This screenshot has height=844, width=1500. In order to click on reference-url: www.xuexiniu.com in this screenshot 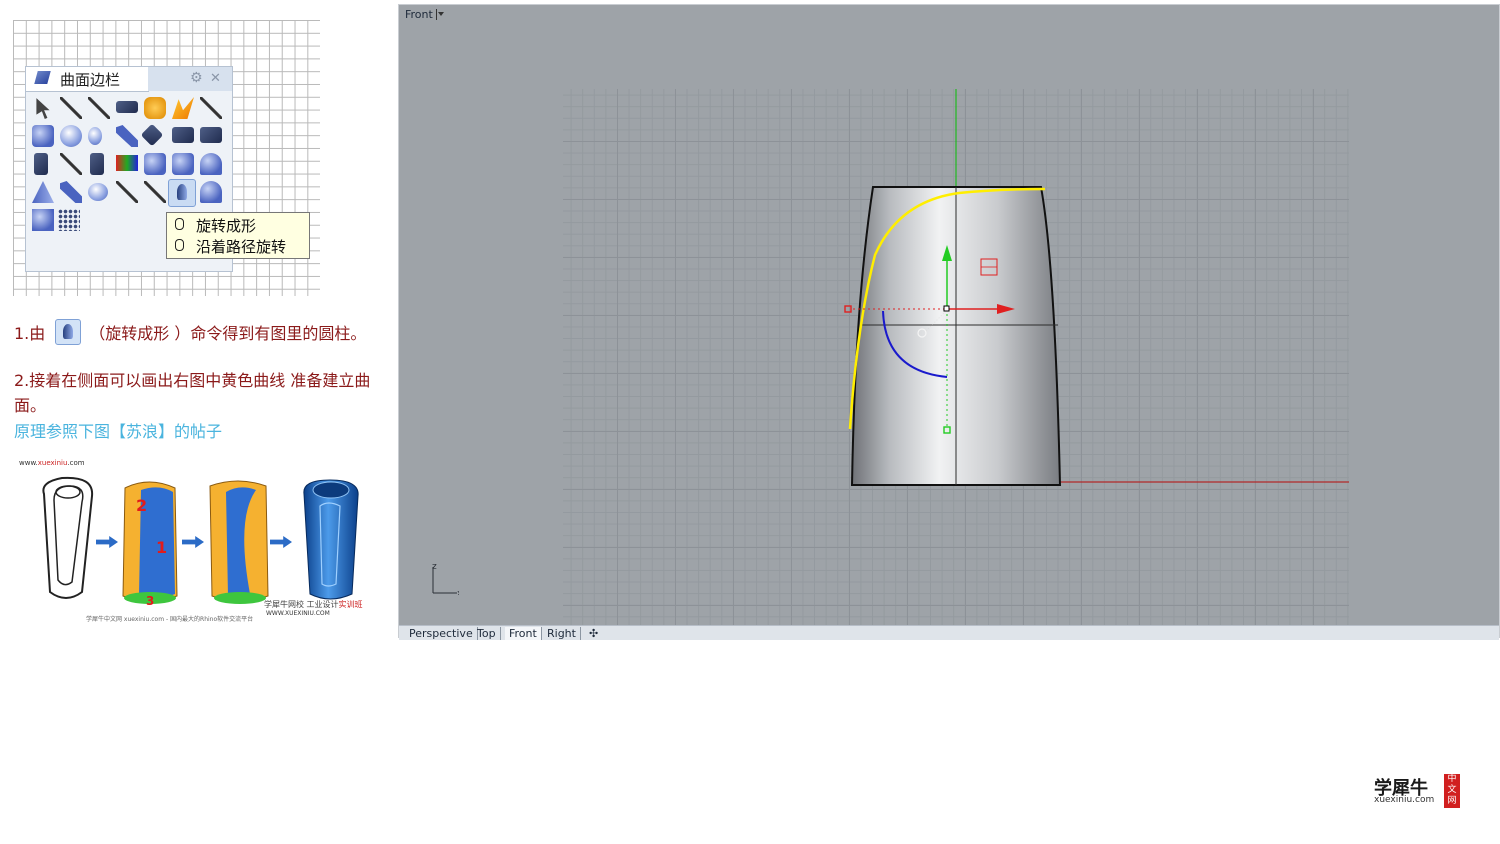, I will do `click(52, 463)`.